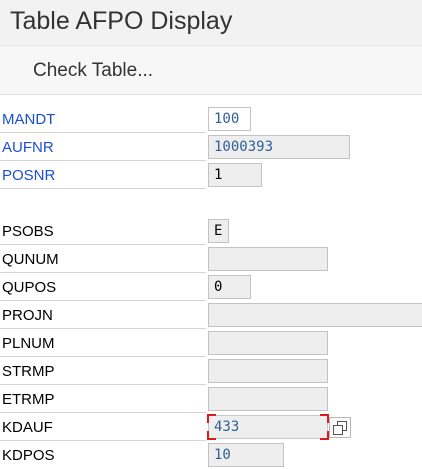  What do you see at coordinates (28, 343) in the screenshot?
I see `field-label-plnum: PLNUM` at bounding box center [28, 343].